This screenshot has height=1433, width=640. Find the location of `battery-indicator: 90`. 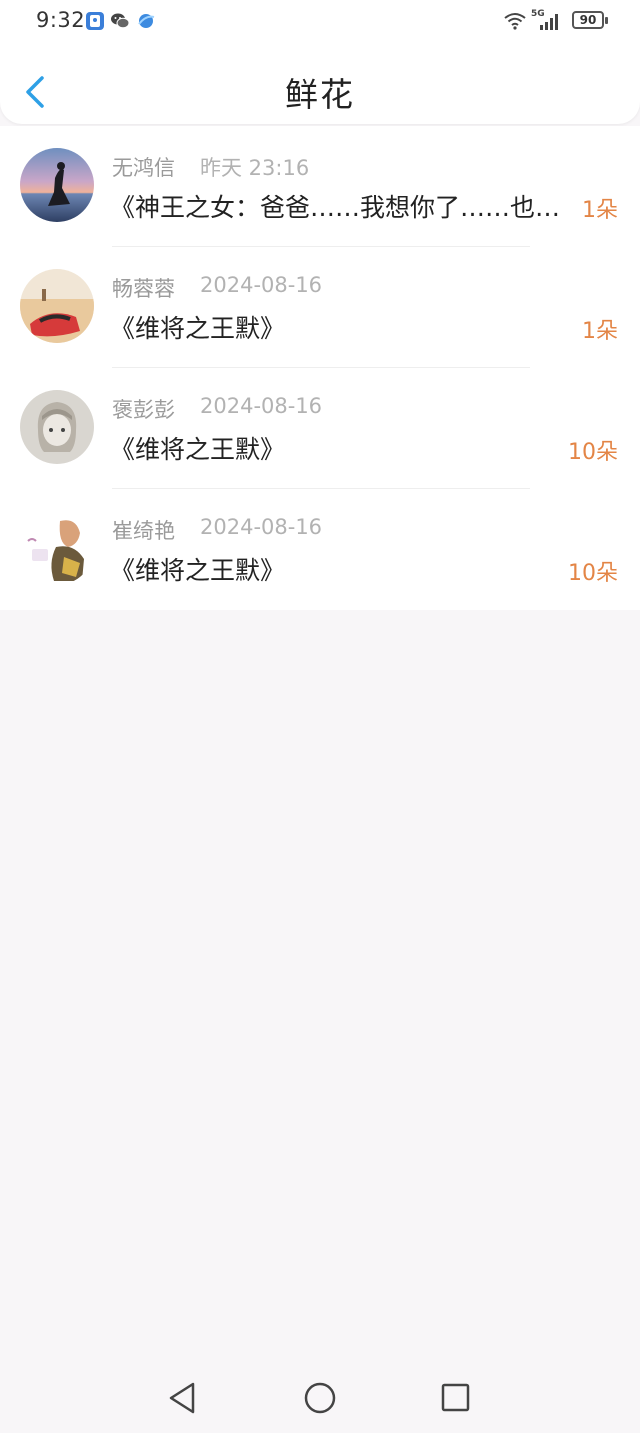

battery-indicator: 90 is located at coordinates (590, 20).